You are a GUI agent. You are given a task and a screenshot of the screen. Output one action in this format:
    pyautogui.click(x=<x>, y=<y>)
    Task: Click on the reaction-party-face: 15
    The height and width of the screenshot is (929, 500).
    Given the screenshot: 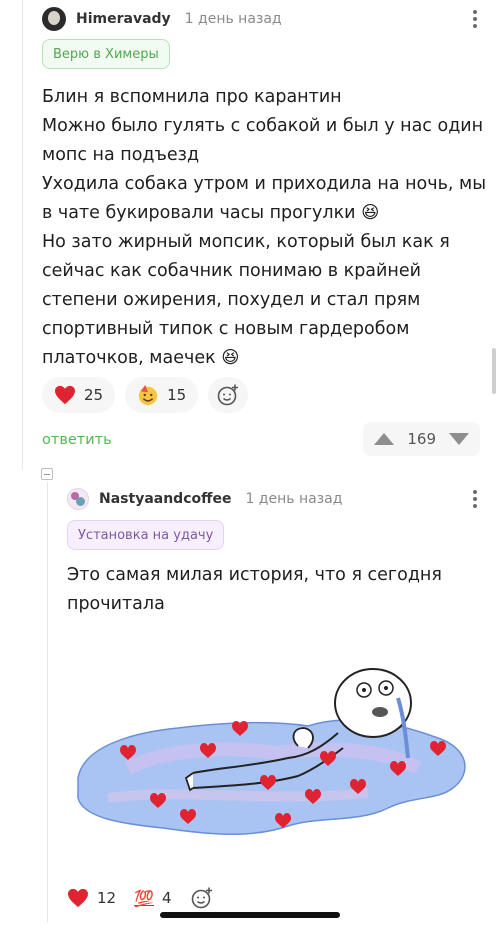 What is the action you would take?
    pyautogui.click(x=162, y=395)
    